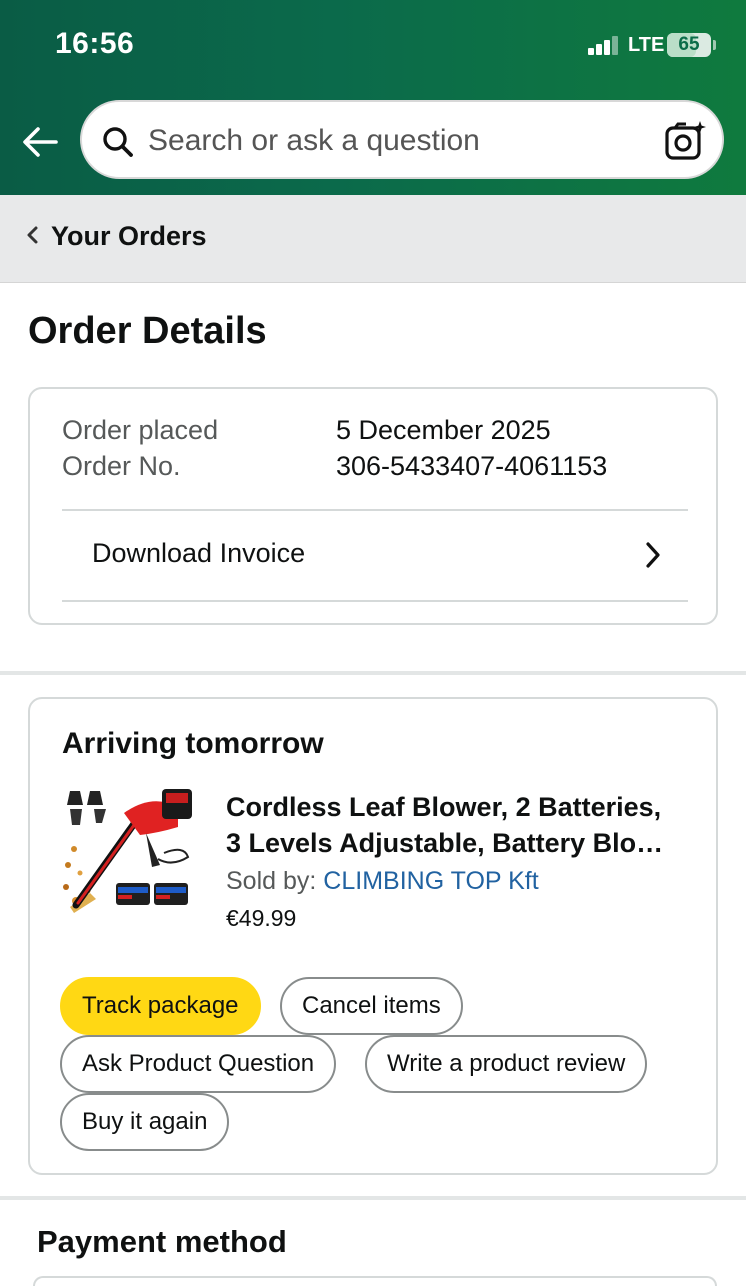  I want to click on order-placed-row: Order placed 5 December 2025, so click(306, 430).